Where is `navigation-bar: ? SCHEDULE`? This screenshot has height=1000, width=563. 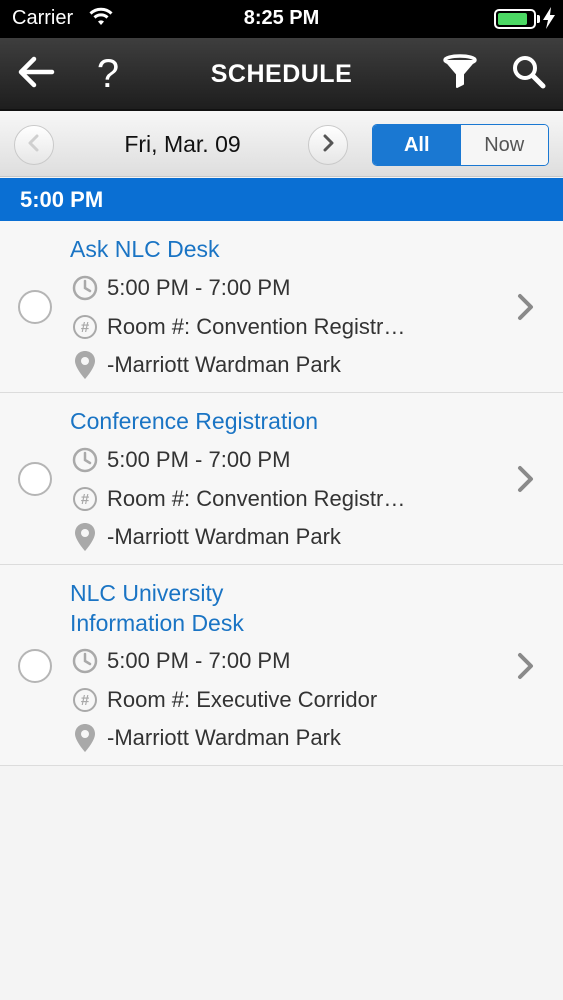 navigation-bar: ? SCHEDULE is located at coordinates (281, 74).